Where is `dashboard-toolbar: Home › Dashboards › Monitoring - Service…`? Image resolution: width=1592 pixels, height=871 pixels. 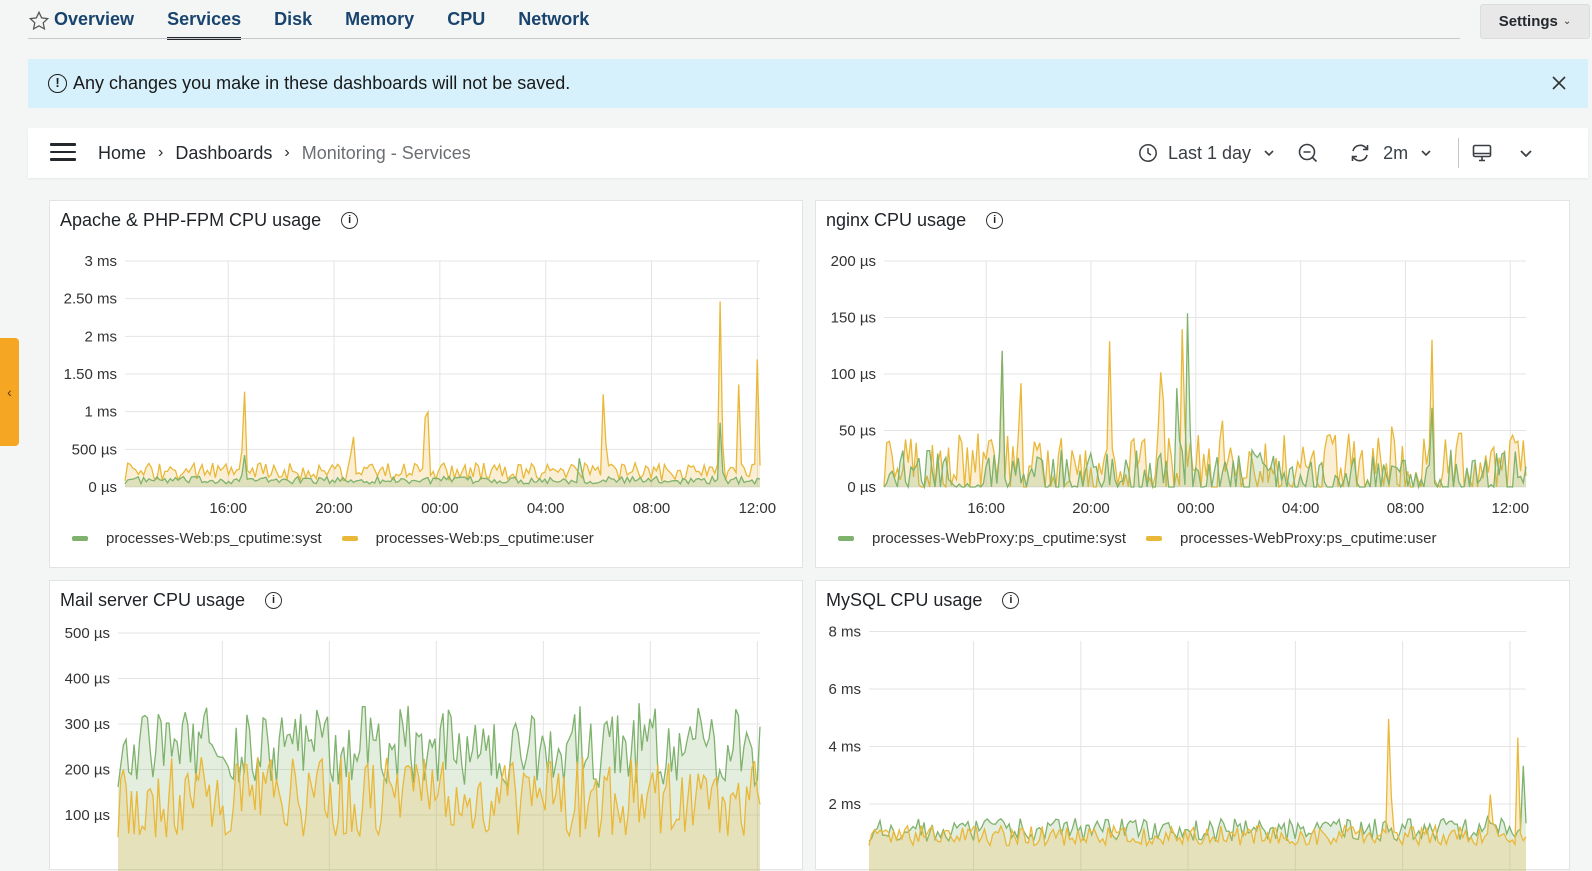 dashboard-toolbar: Home › Dashboards › Monitoring - Service… is located at coordinates (808, 153).